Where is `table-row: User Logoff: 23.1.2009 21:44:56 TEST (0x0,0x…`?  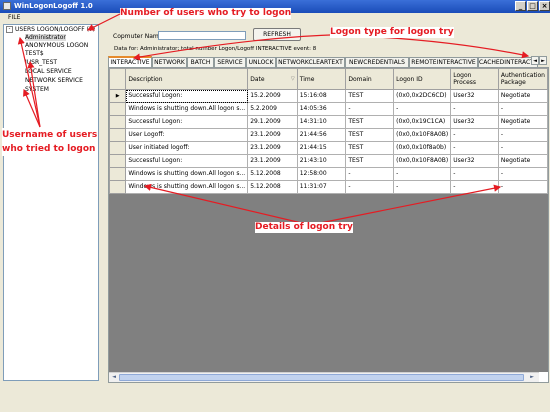
table-row: User Logoff: 23.1.2009 21:44:56 TEST (0x0,0x… is located at coordinates (328, 135).